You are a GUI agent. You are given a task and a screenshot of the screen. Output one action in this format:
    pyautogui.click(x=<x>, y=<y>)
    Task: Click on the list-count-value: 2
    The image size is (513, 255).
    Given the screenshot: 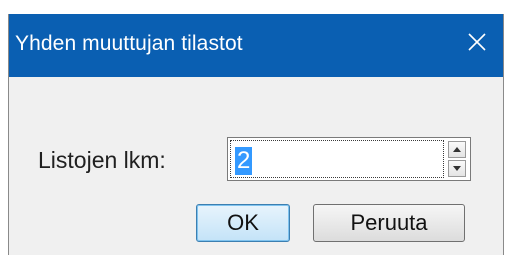 What is the action you would take?
    pyautogui.click(x=244, y=161)
    